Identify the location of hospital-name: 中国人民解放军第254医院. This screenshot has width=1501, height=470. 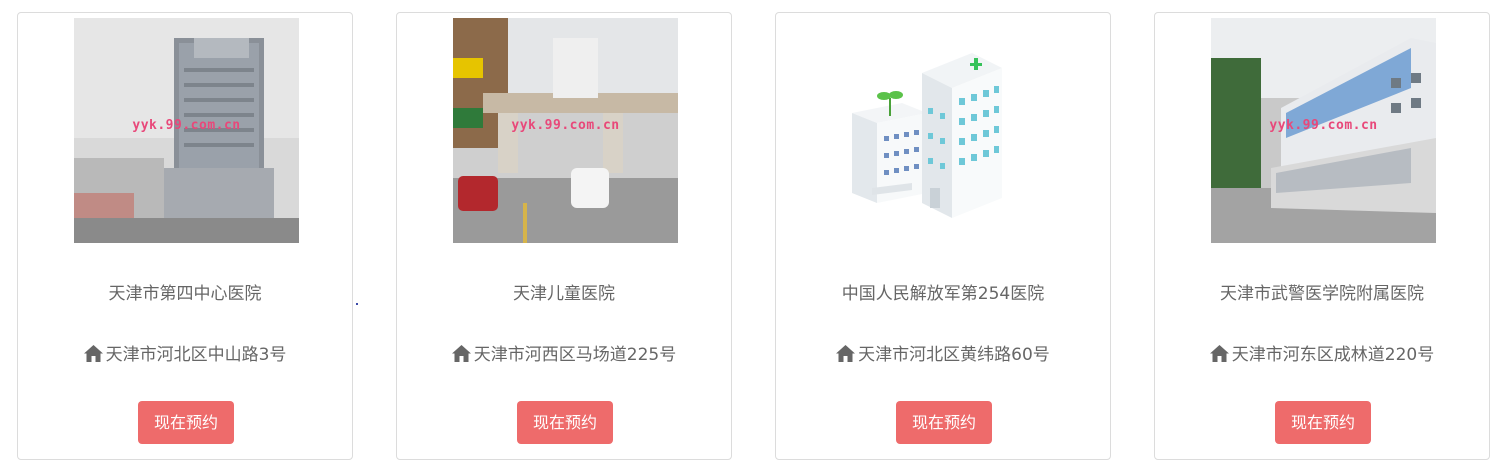
(943, 291).